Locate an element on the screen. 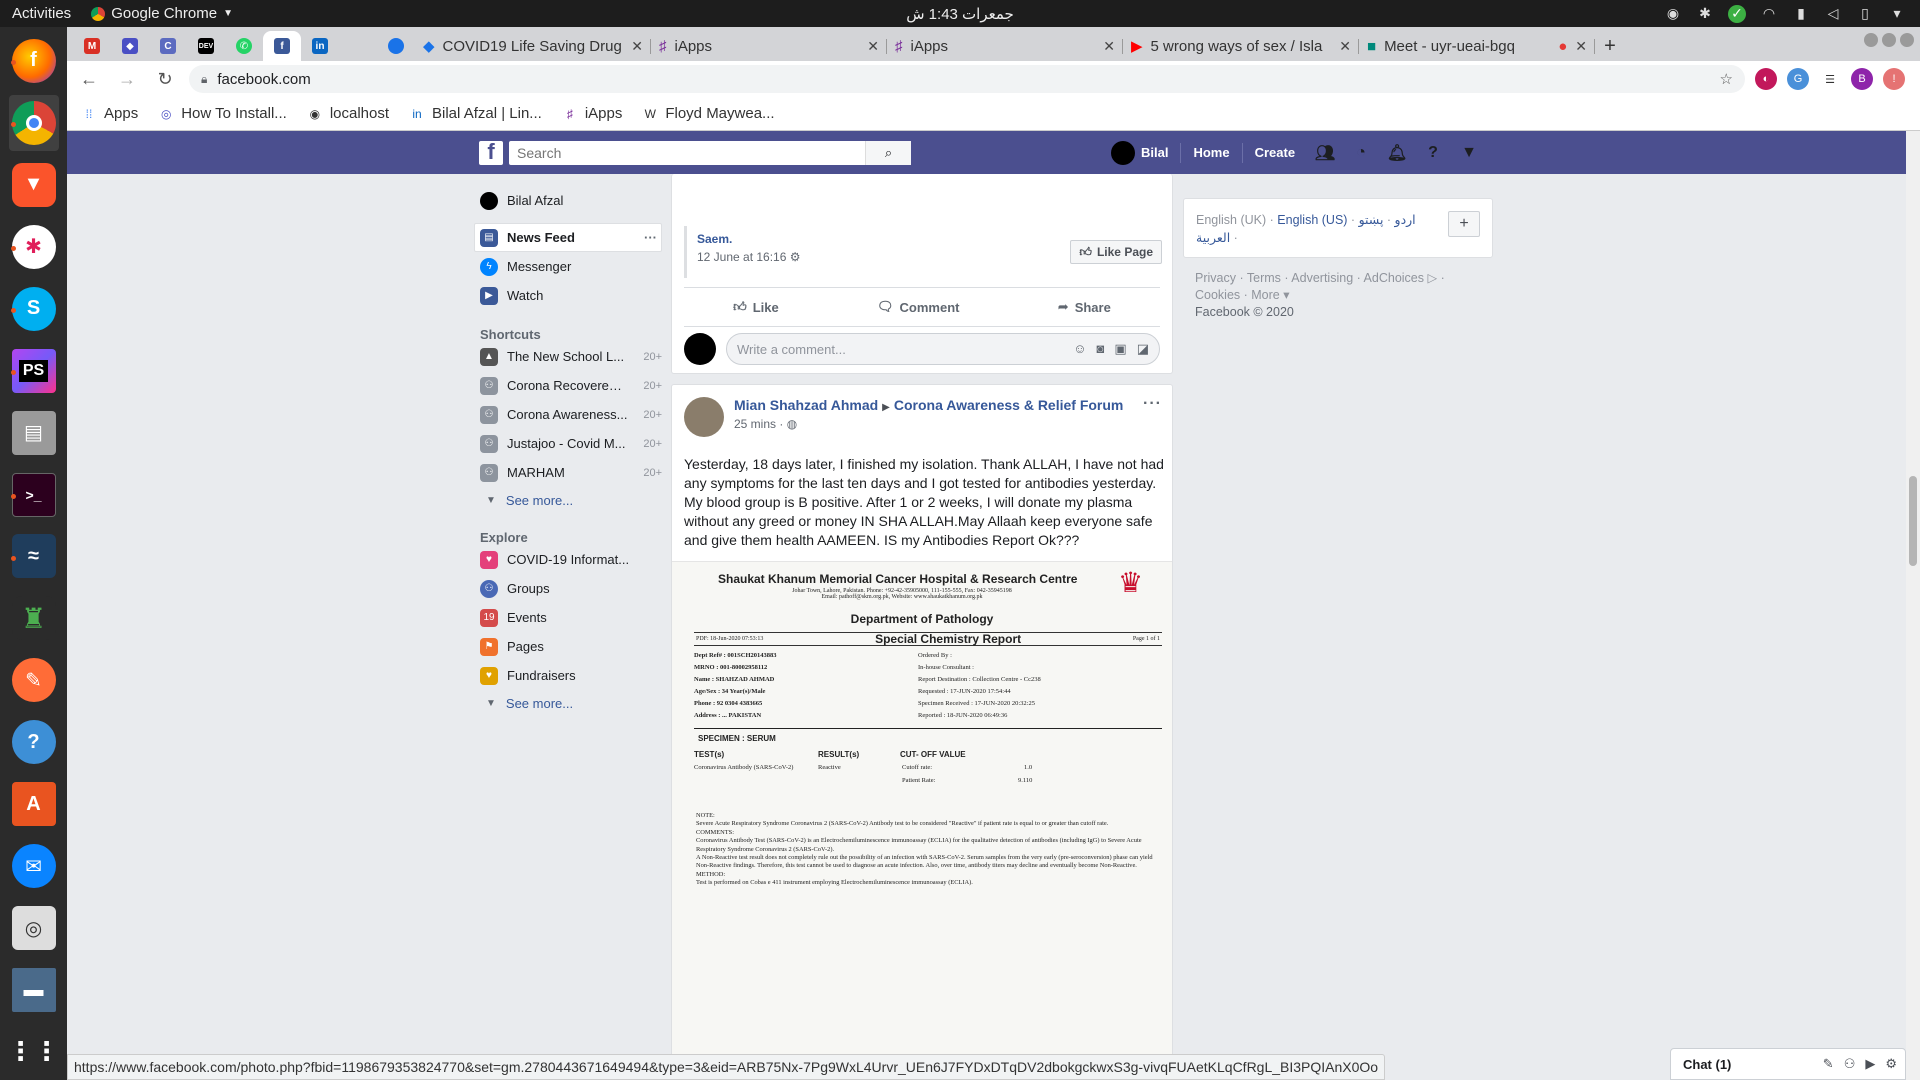  forward-arrow-icon: → is located at coordinates (127, 79).